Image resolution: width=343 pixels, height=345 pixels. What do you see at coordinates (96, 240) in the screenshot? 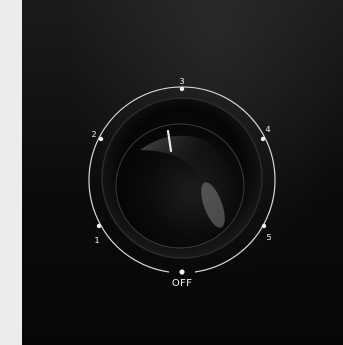
I see `scale-label-1: 1` at bounding box center [96, 240].